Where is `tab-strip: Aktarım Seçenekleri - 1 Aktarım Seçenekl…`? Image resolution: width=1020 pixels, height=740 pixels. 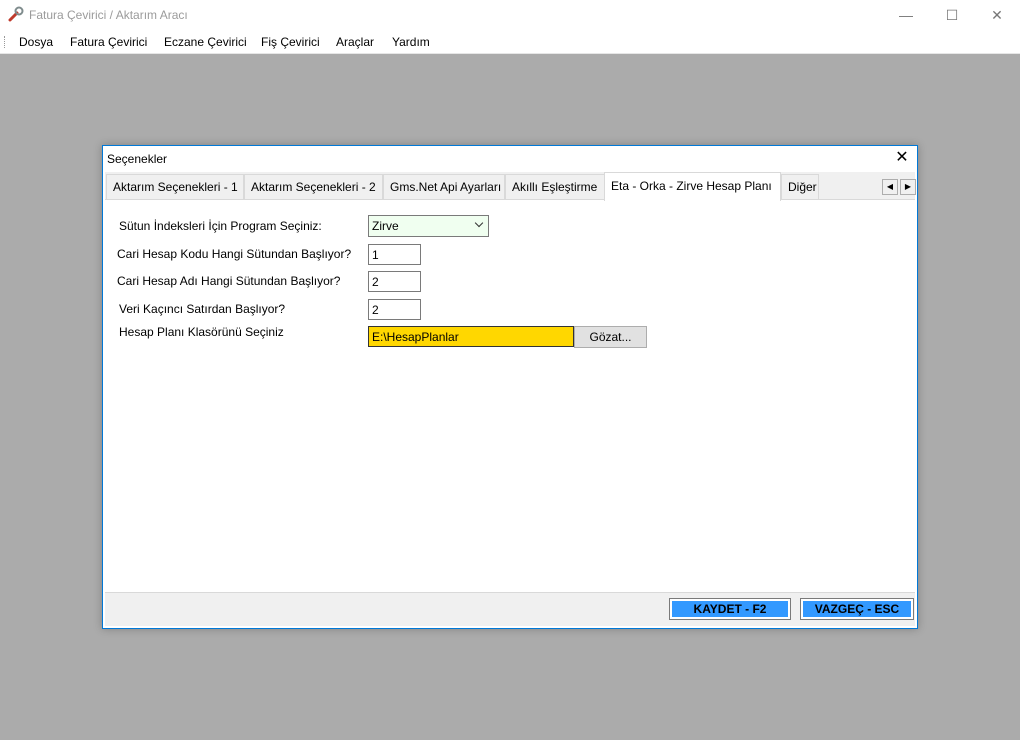
tab-strip: Aktarım Seçenekleri - 1 Aktarım Seçenekl… is located at coordinates (510, 186).